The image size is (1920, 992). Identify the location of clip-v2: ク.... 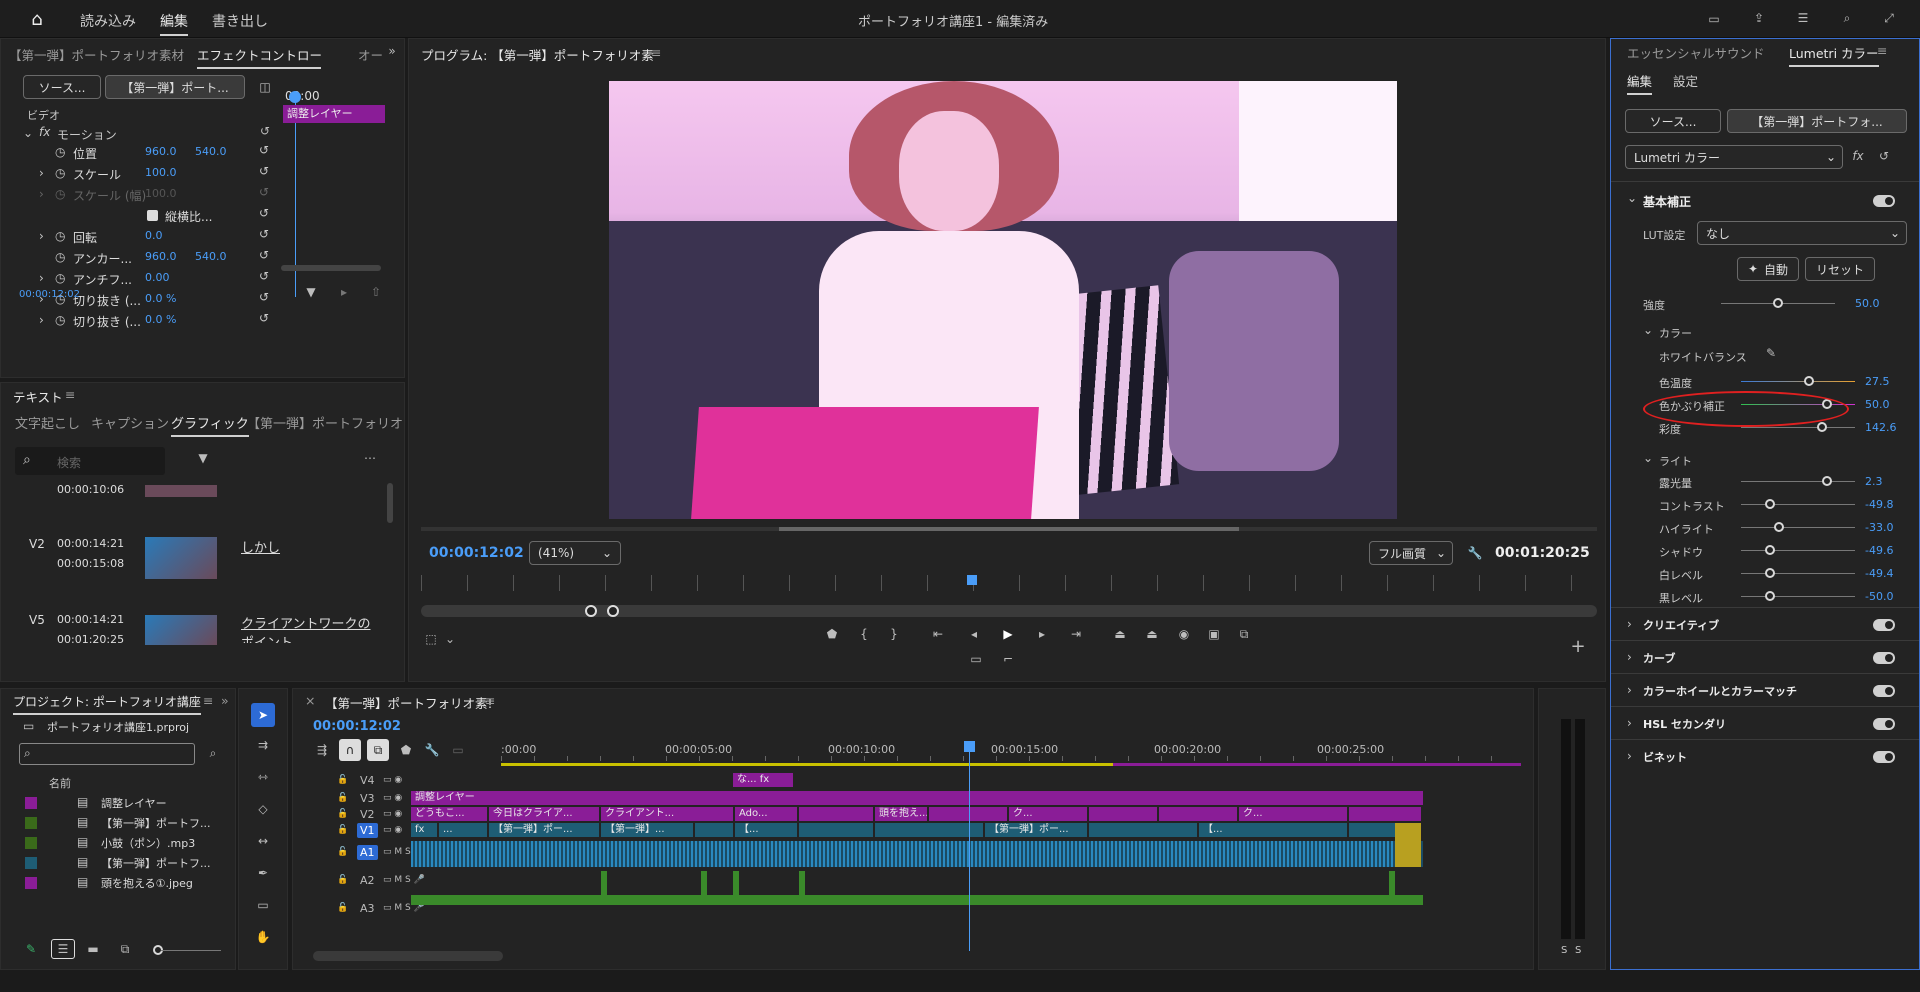
(1048, 814).